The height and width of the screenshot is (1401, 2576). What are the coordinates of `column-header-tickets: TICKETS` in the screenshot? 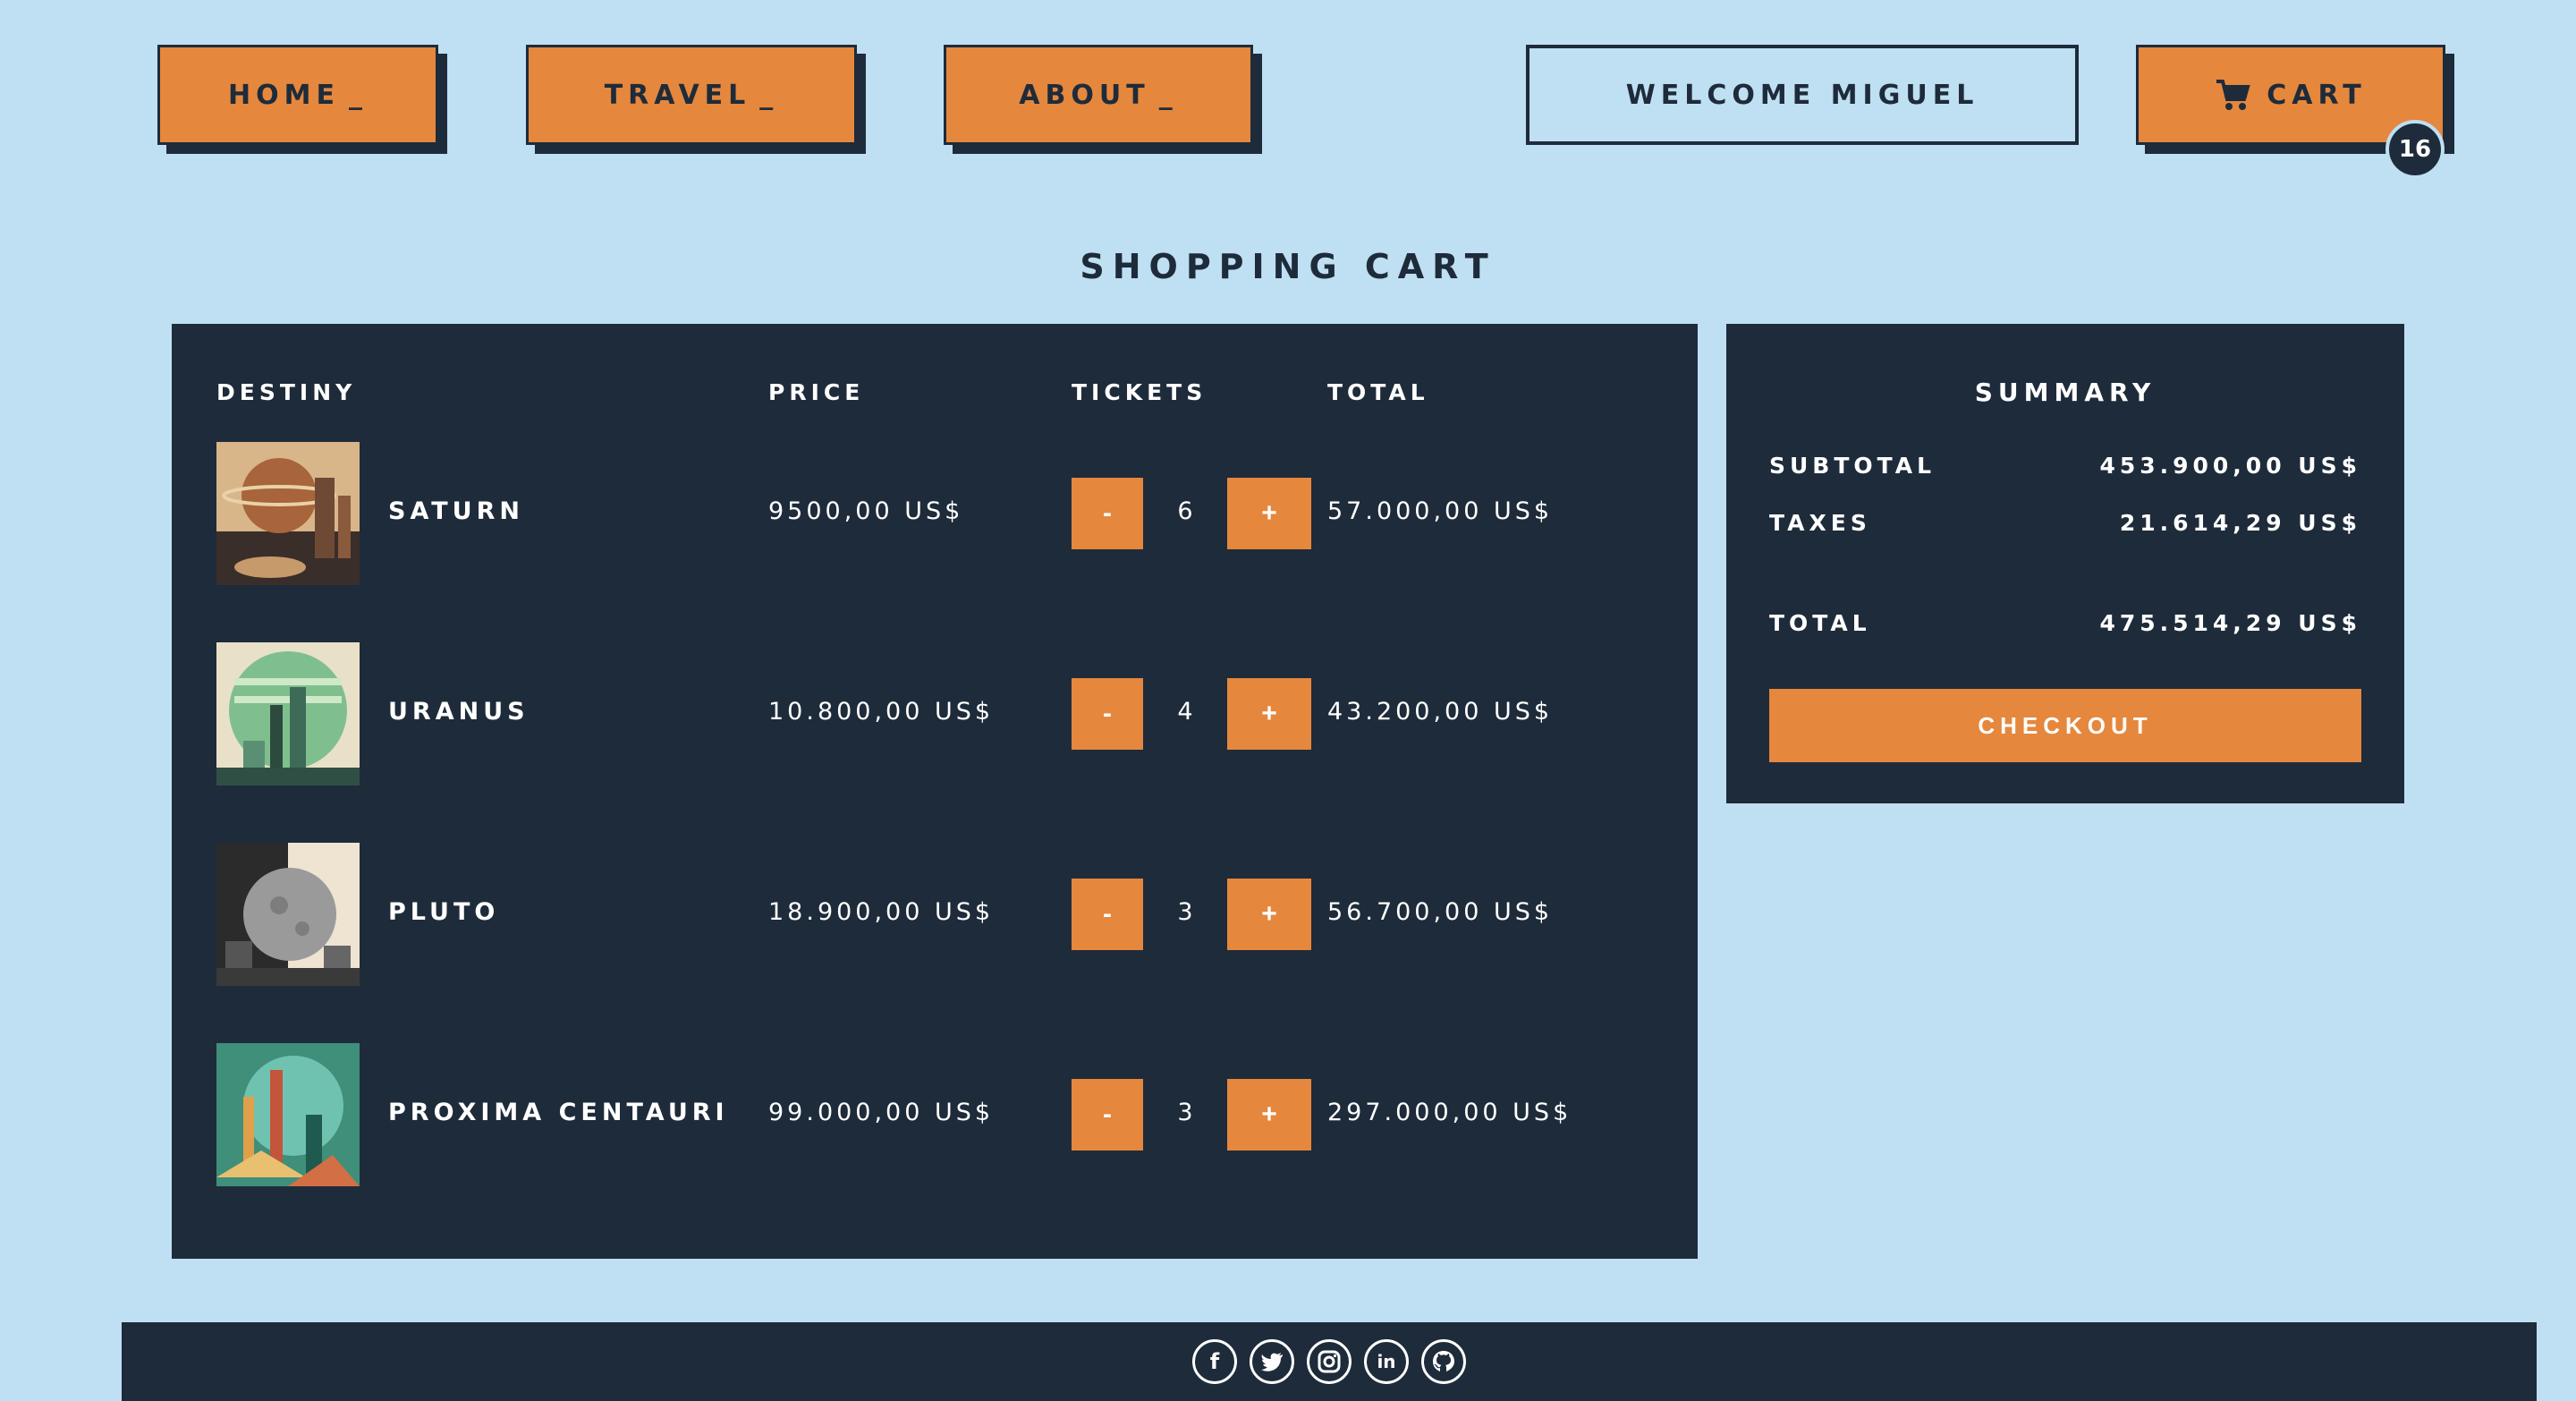 It's located at (1140, 392).